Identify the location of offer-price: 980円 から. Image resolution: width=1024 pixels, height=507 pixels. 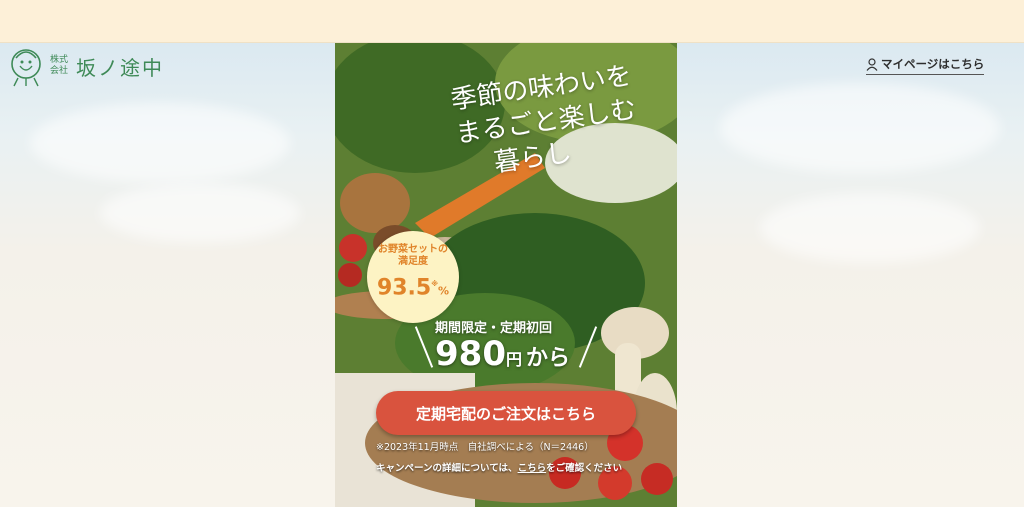
(502, 354).